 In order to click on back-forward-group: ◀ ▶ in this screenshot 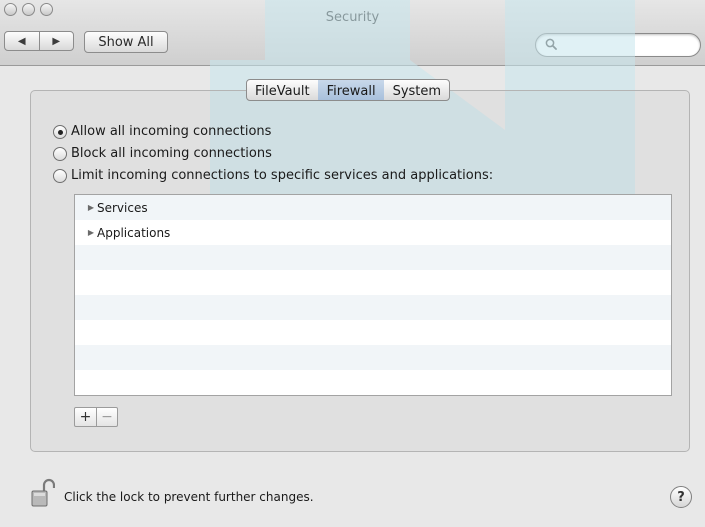, I will do `click(39, 41)`.